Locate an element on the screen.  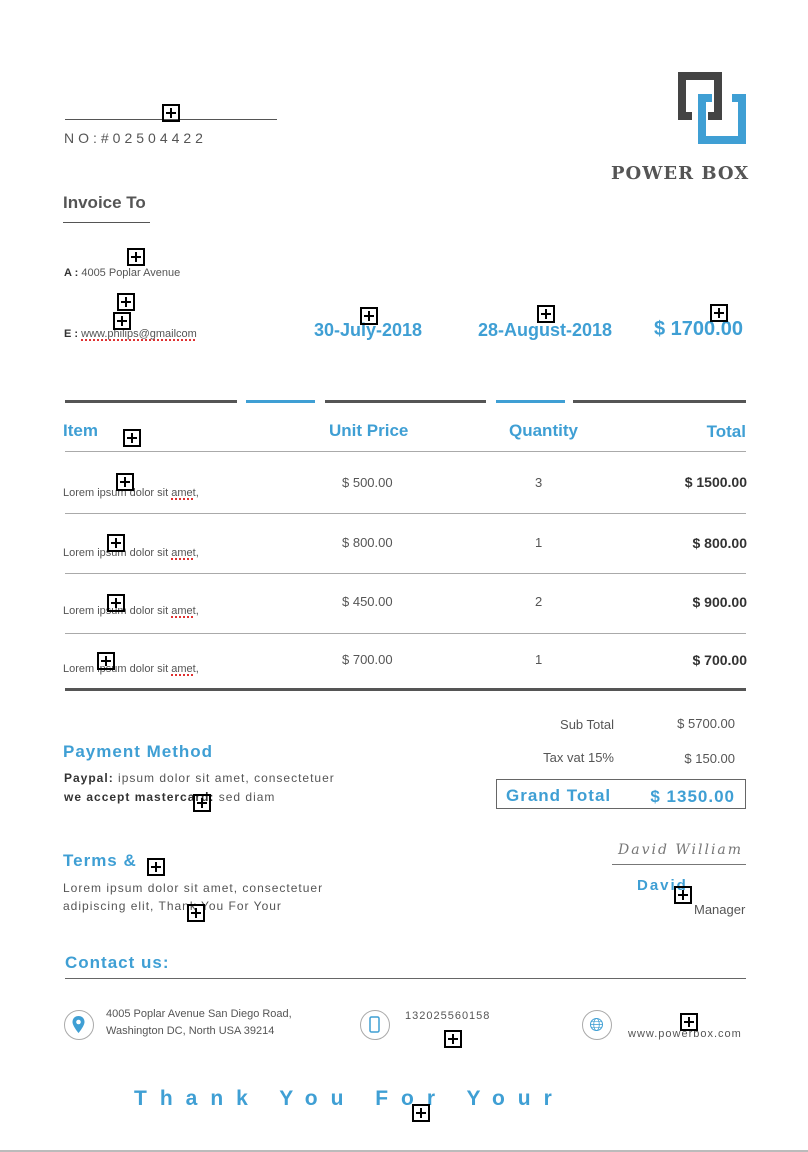
grand-total-box: Grand Total $ 1350.00 is located at coordinates (621, 794).